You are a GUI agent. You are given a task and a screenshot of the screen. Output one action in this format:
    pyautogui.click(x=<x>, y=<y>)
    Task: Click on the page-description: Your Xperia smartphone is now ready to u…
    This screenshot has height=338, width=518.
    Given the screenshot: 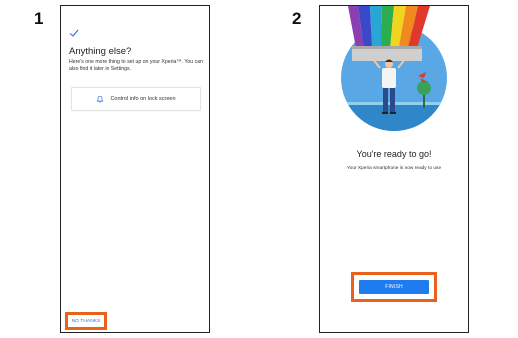 What is the action you would take?
    pyautogui.click(x=394, y=168)
    